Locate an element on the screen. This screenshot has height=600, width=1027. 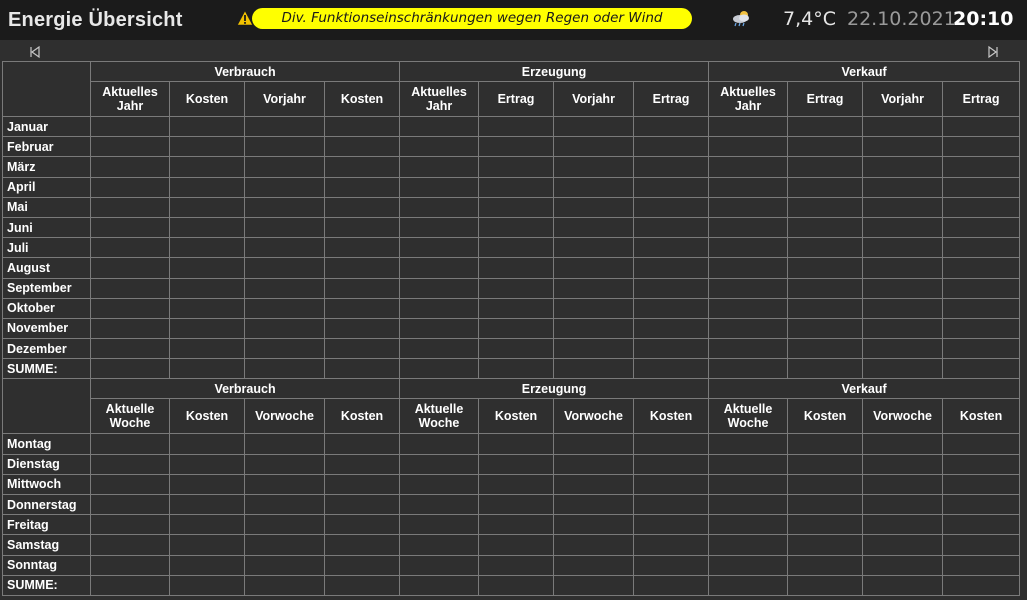
table-row: Mittwoch is located at coordinates (511, 484).